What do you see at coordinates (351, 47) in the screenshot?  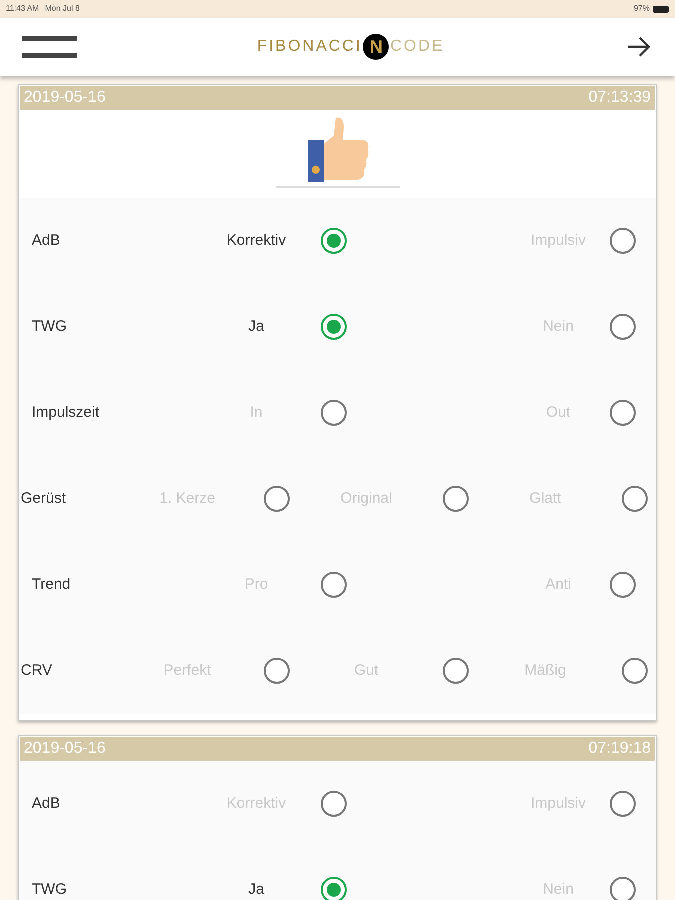 I see `app-logo: FIBONACCI N CODE` at bounding box center [351, 47].